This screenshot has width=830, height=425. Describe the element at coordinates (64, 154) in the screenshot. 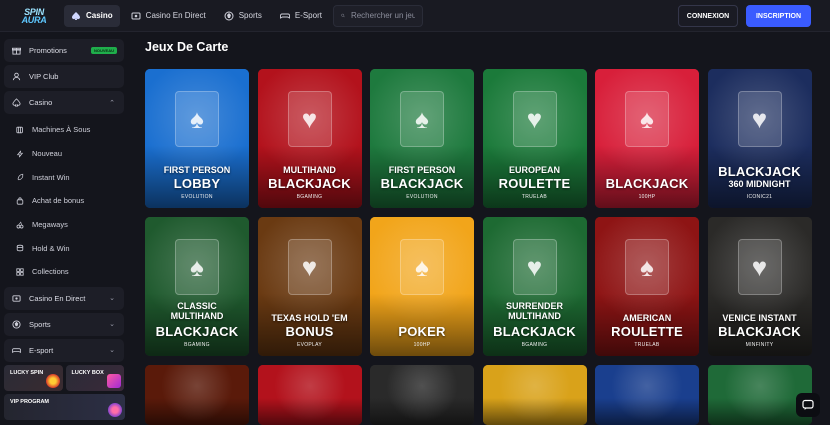

I see `sidebar-item-new: Nouveau` at that location.